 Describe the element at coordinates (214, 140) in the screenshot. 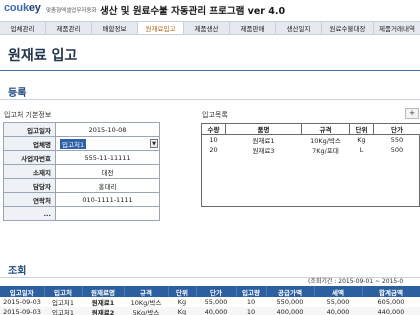

I see `item-qty: 10` at that location.